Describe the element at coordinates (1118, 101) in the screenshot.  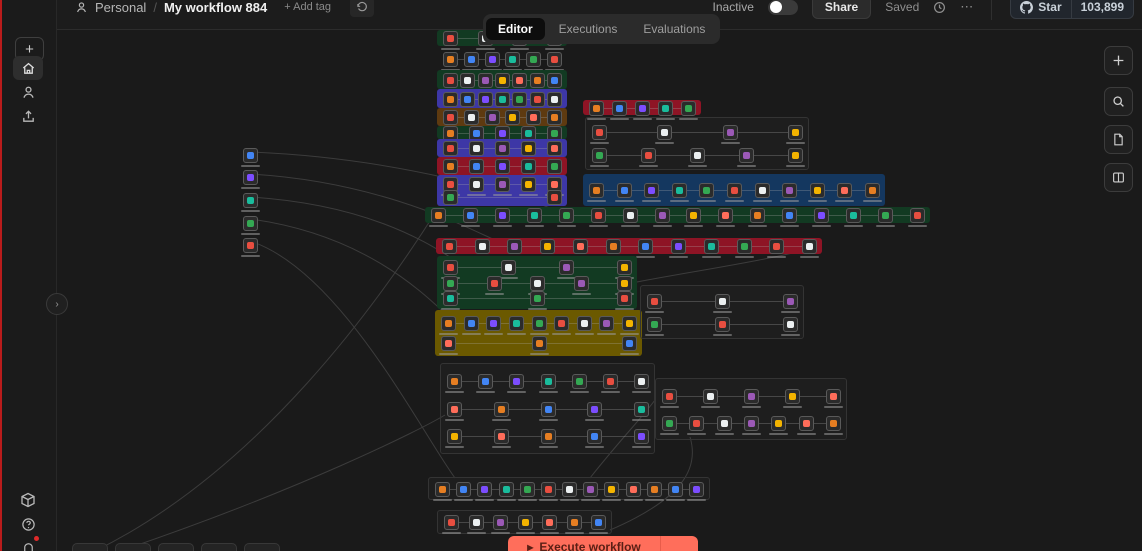
I see `search-nodes-button` at that location.